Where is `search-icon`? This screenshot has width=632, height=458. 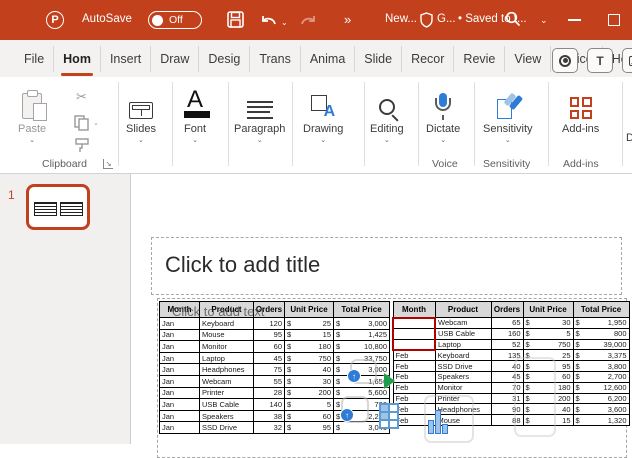 search-icon is located at coordinates (513, 19).